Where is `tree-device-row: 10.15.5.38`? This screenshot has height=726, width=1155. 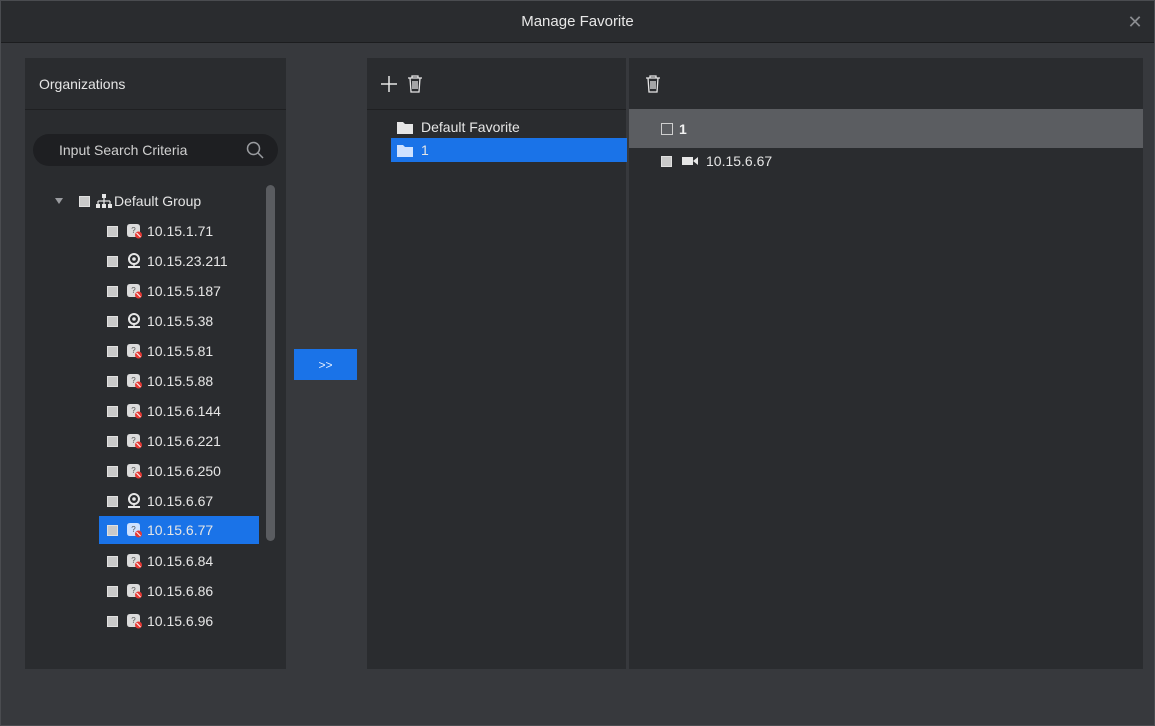
tree-device-row: 10.15.5.38 is located at coordinates (160, 321).